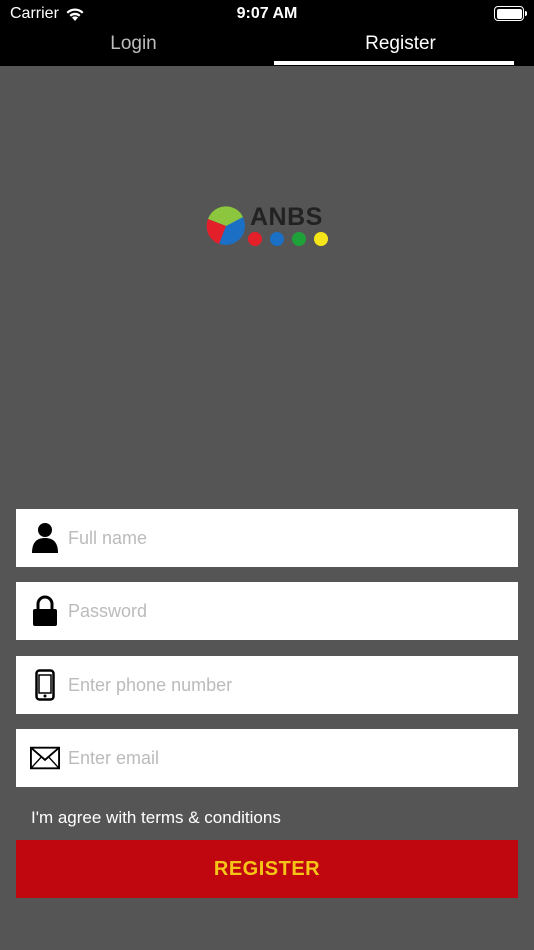 This screenshot has width=534, height=950. I want to click on status-time: 9:07 AM, so click(267, 13).